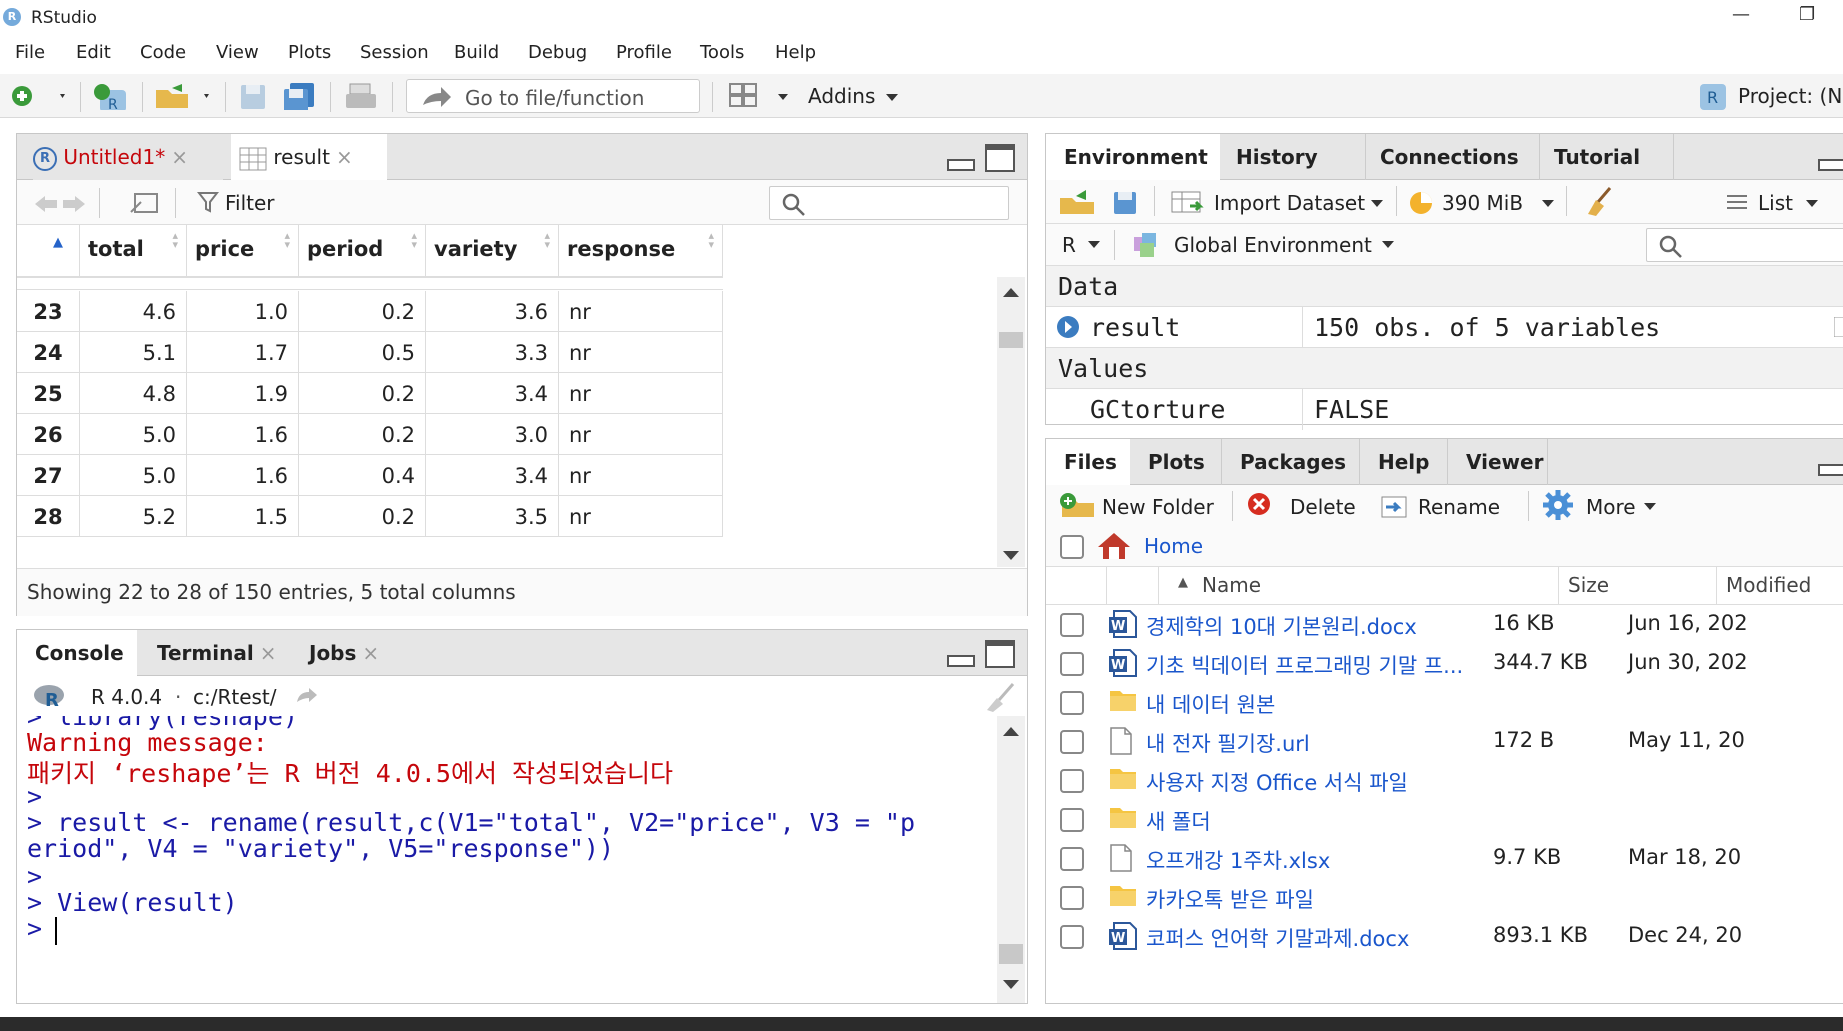 This screenshot has height=1031, width=1843. I want to click on new-file-icon, so click(38, 96).